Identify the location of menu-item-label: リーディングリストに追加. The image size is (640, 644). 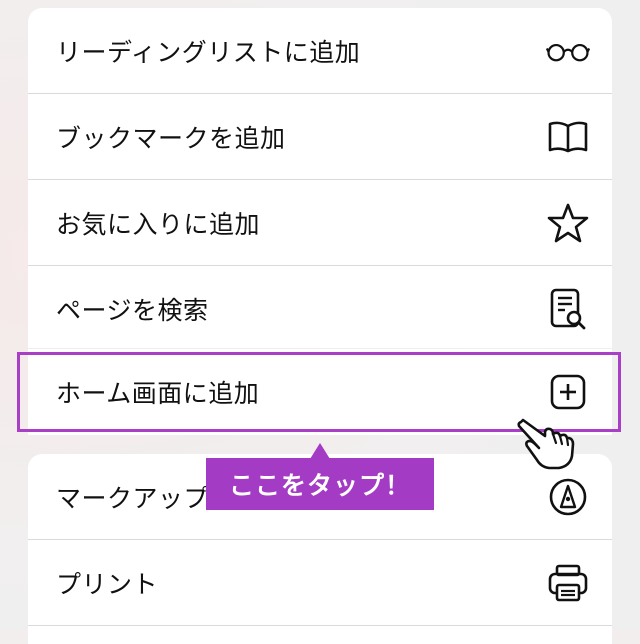
(208, 52).